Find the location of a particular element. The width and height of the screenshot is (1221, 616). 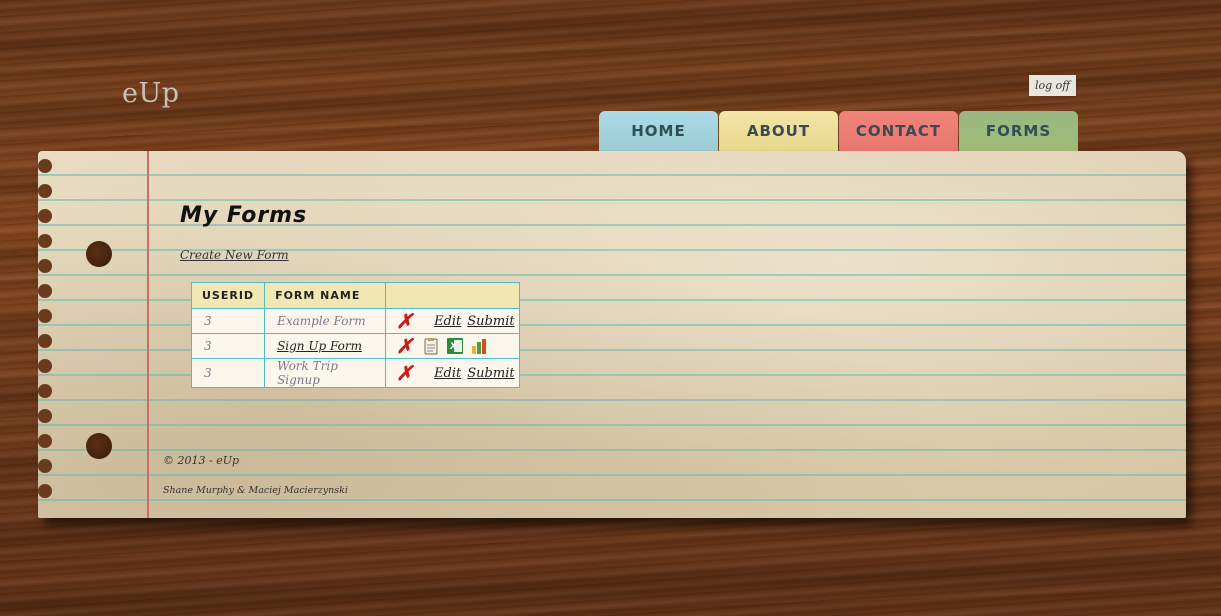

cell-form-name-link: Sign Up Form is located at coordinates (325, 346).